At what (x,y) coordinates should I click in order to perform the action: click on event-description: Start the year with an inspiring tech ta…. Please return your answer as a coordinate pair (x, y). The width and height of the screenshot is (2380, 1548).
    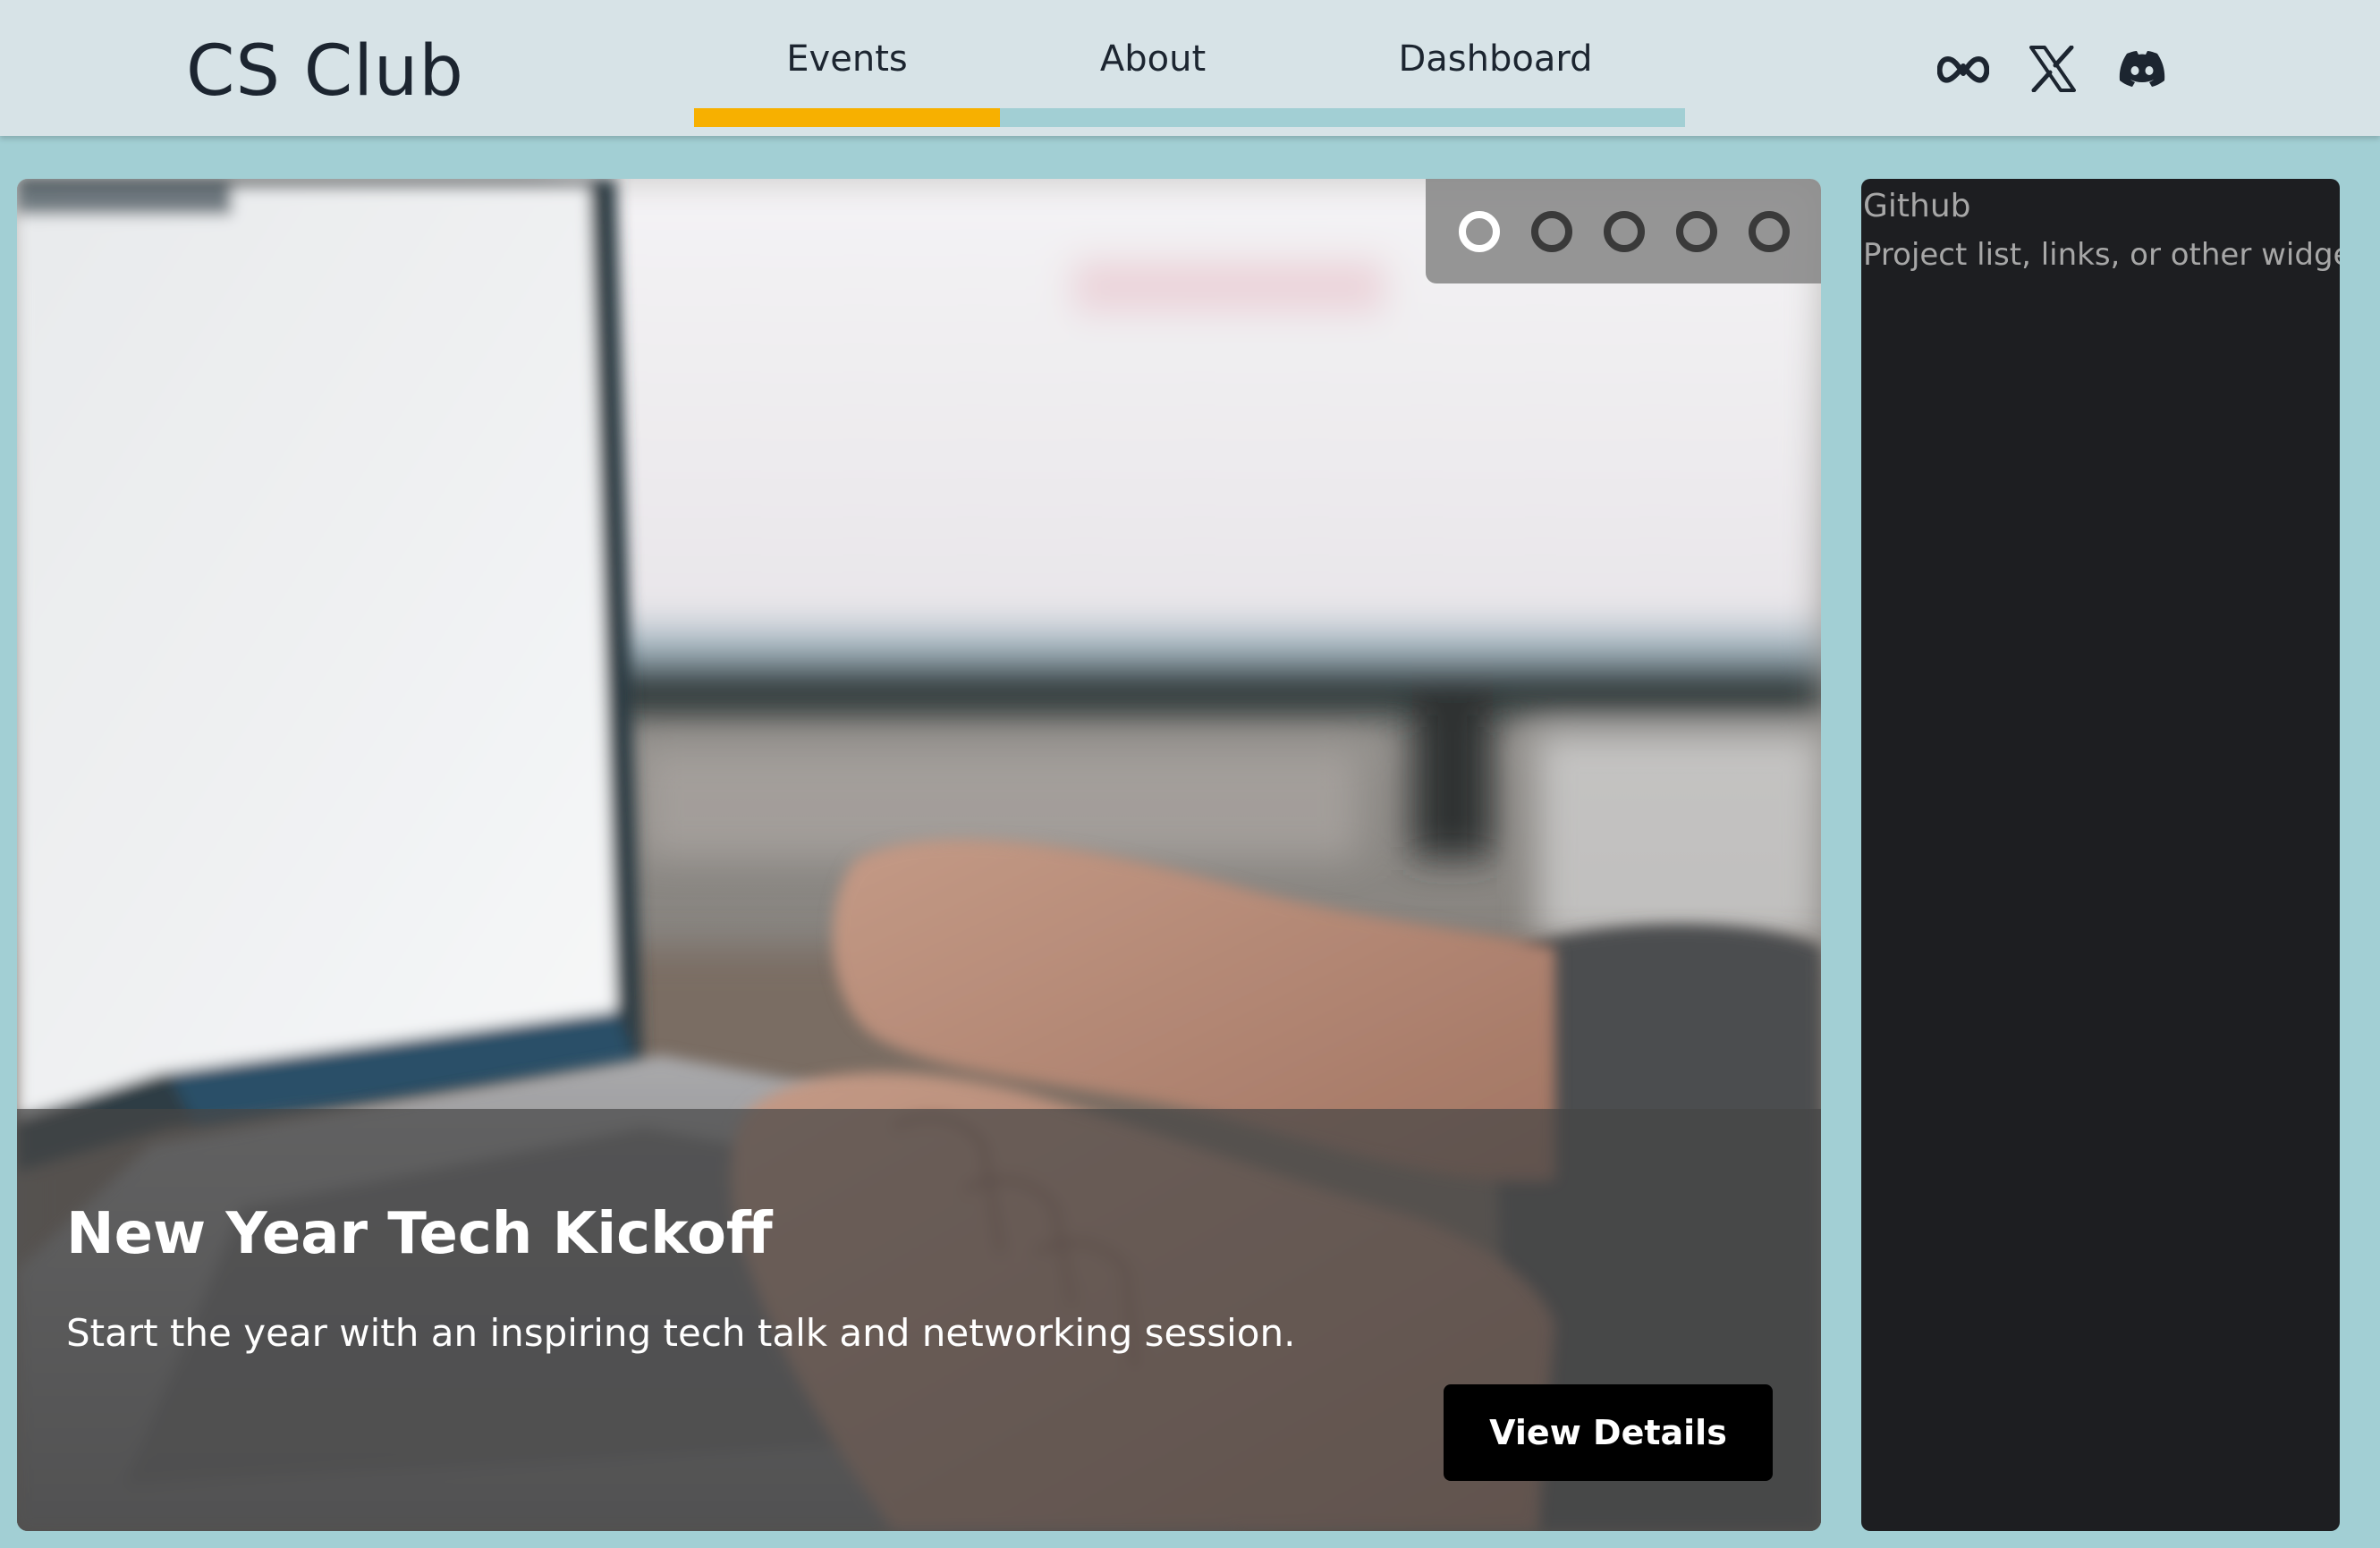
    Looking at the image, I should click on (681, 1333).